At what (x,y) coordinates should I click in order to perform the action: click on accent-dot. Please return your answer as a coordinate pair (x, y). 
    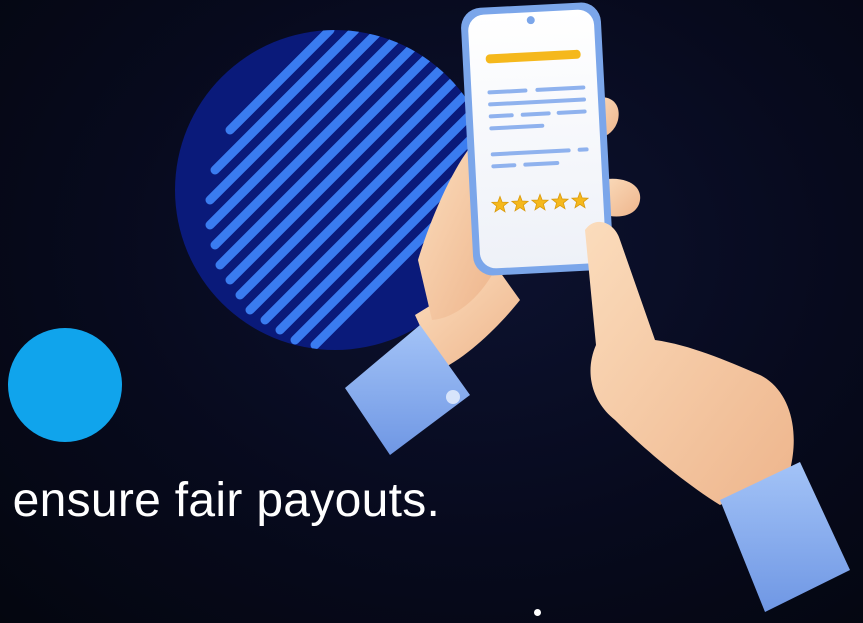
    Looking at the image, I should click on (65, 385).